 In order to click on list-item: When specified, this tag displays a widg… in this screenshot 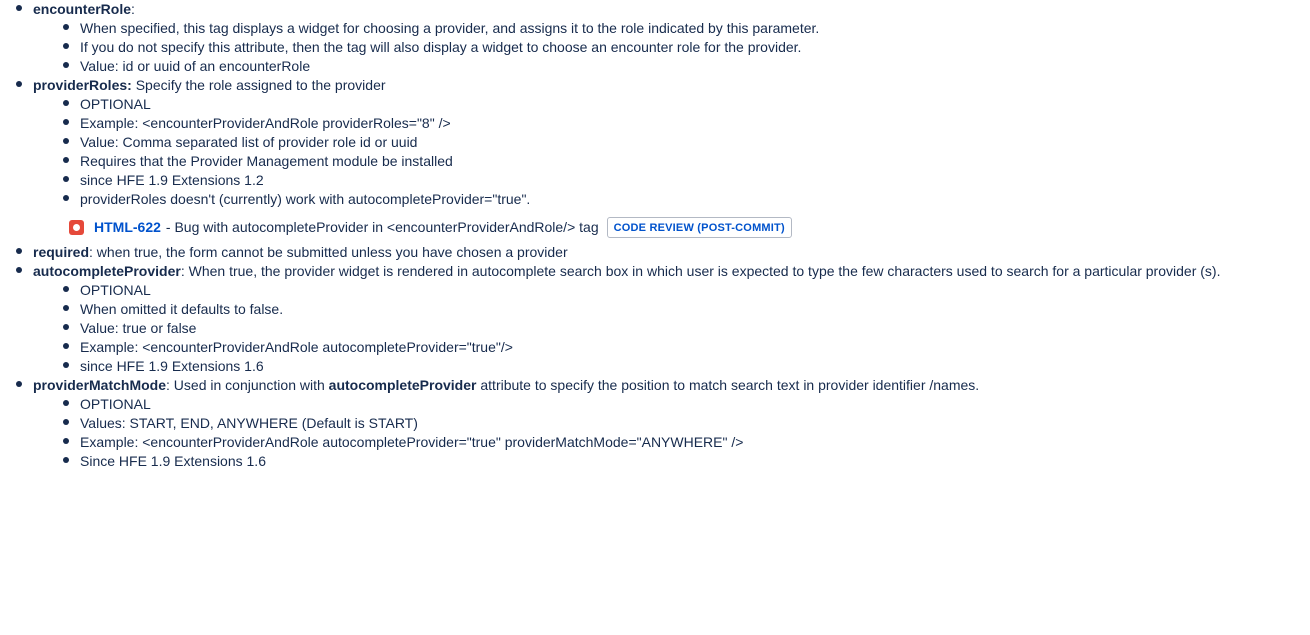, I will do `click(686, 28)`.